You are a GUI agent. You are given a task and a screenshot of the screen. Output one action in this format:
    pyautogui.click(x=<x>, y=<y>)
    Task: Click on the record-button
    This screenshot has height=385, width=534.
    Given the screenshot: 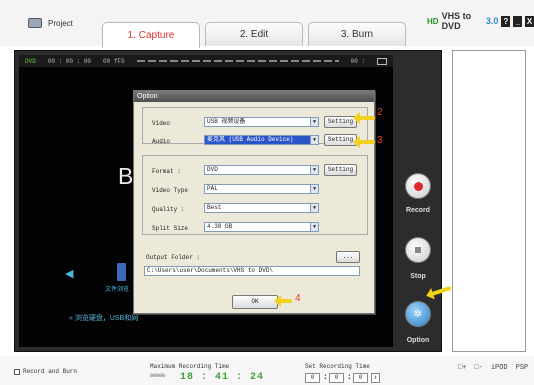 What is the action you would take?
    pyautogui.click(x=418, y=186)
    